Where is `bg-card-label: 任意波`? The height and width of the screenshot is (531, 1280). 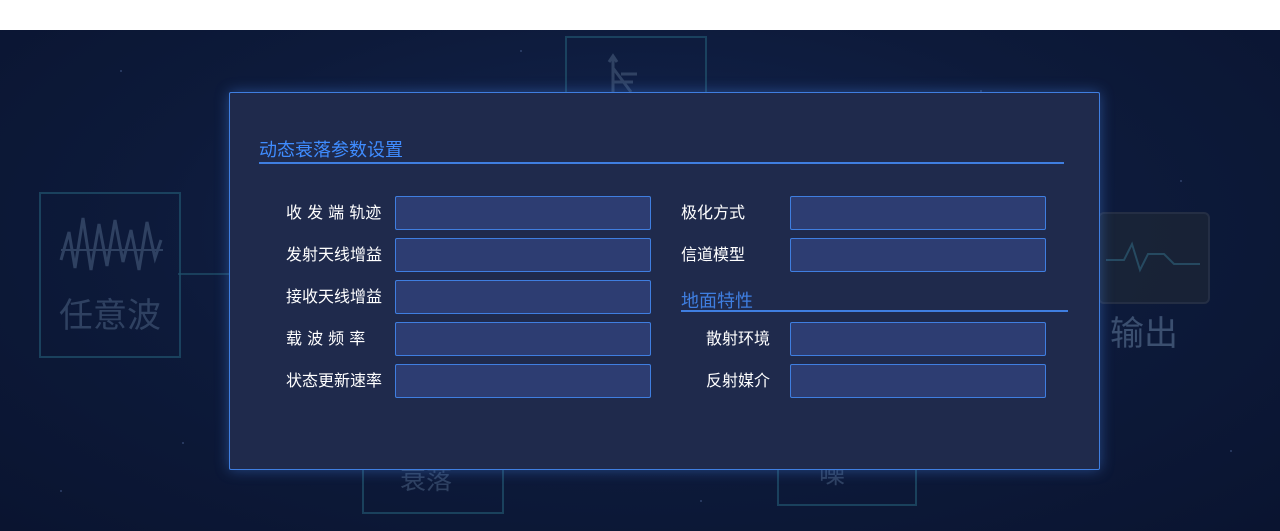 bg-card-label: 任意波 is located at coordinates (110, 316).